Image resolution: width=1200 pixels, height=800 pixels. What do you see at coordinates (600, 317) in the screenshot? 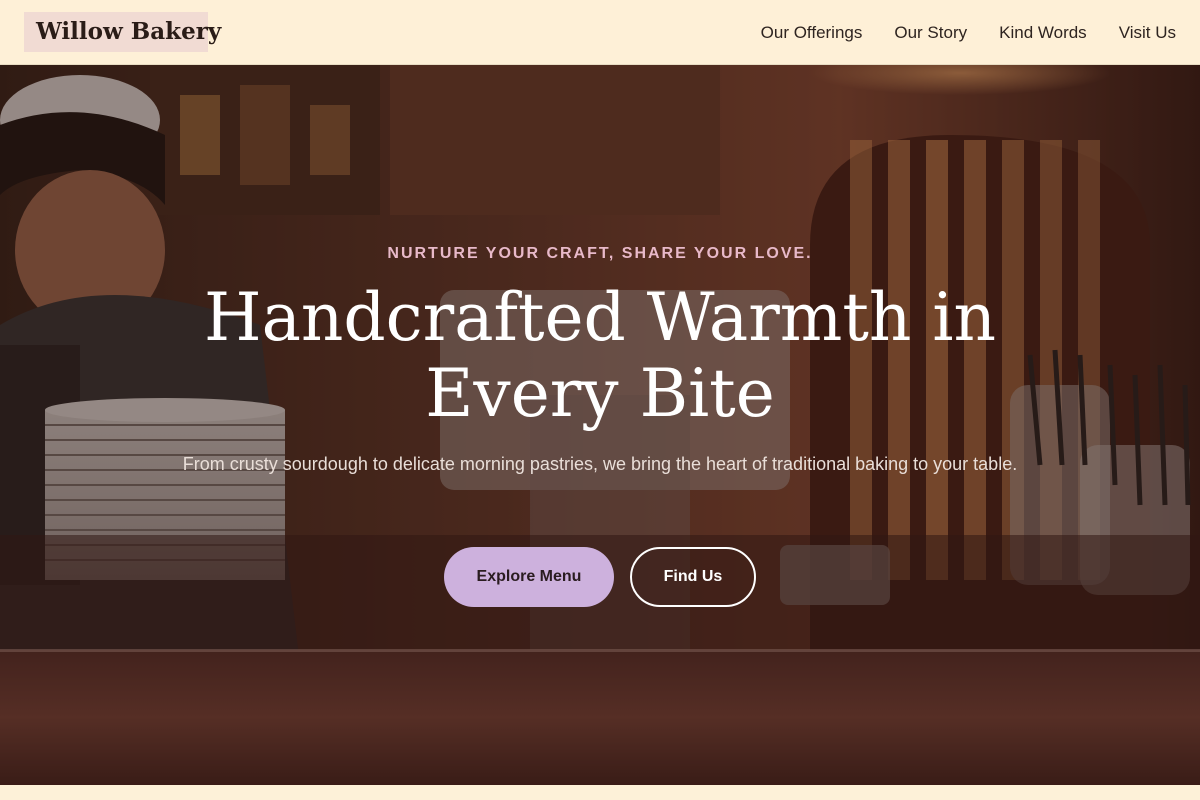
I see `hero-headline-line-1: Handcrafted Warmth in` at bounding box center [600, 317].